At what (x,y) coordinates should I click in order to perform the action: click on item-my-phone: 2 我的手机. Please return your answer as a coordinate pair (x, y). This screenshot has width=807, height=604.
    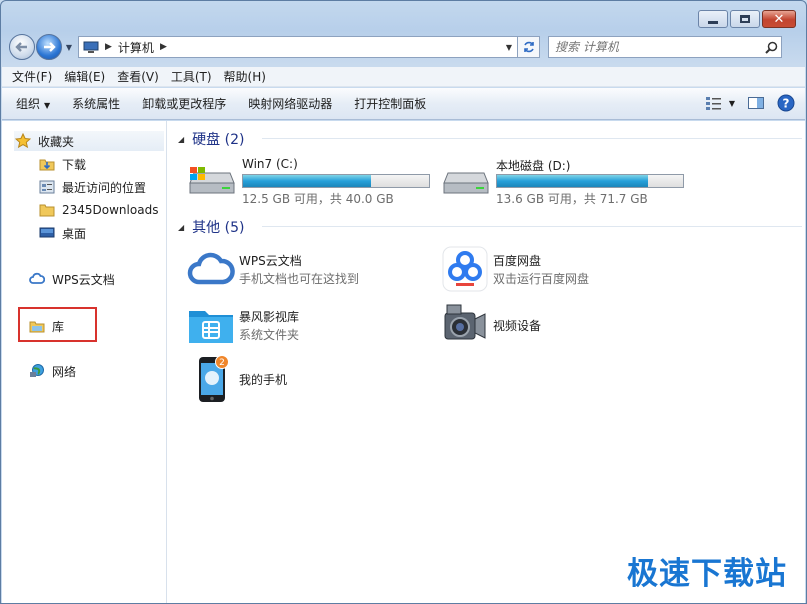
    Looking at the image, I should click on (311, 379).